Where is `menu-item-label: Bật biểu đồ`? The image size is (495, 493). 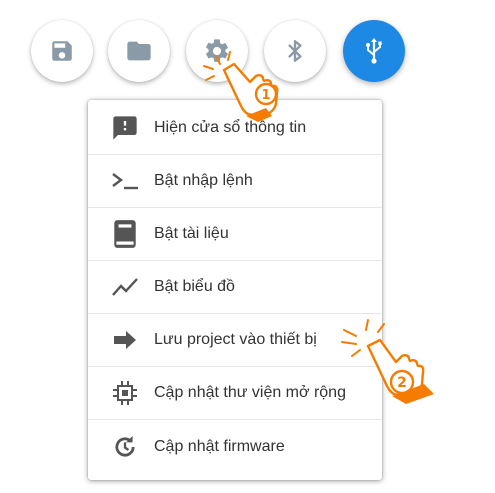 menu-item-label: Bật biểu đồ is located at coordinates (194, 286).